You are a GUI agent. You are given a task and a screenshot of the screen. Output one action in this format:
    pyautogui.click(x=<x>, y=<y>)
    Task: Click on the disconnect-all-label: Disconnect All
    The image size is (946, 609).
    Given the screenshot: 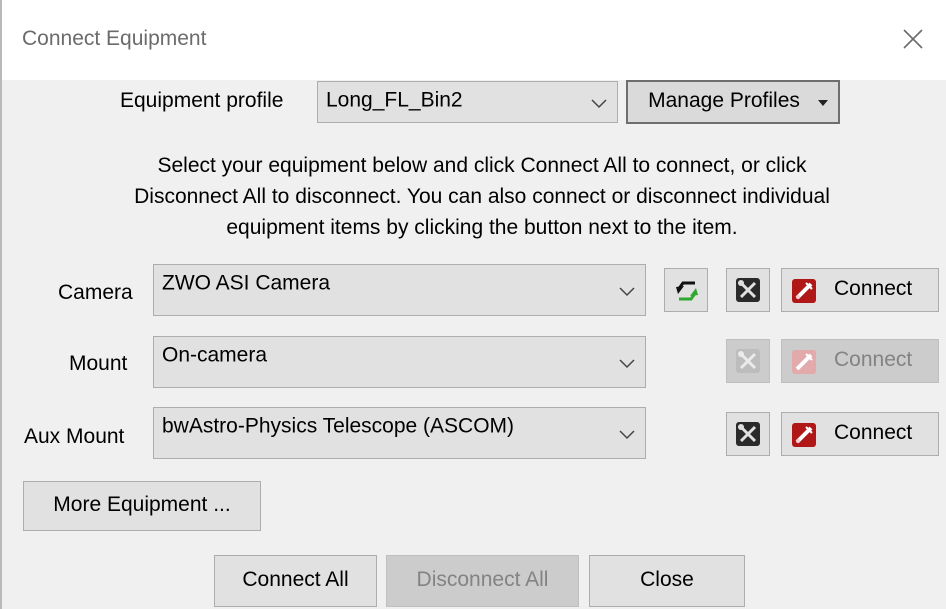 What is the action you would take?
    pyautogui.click(x=482, y=579)
    